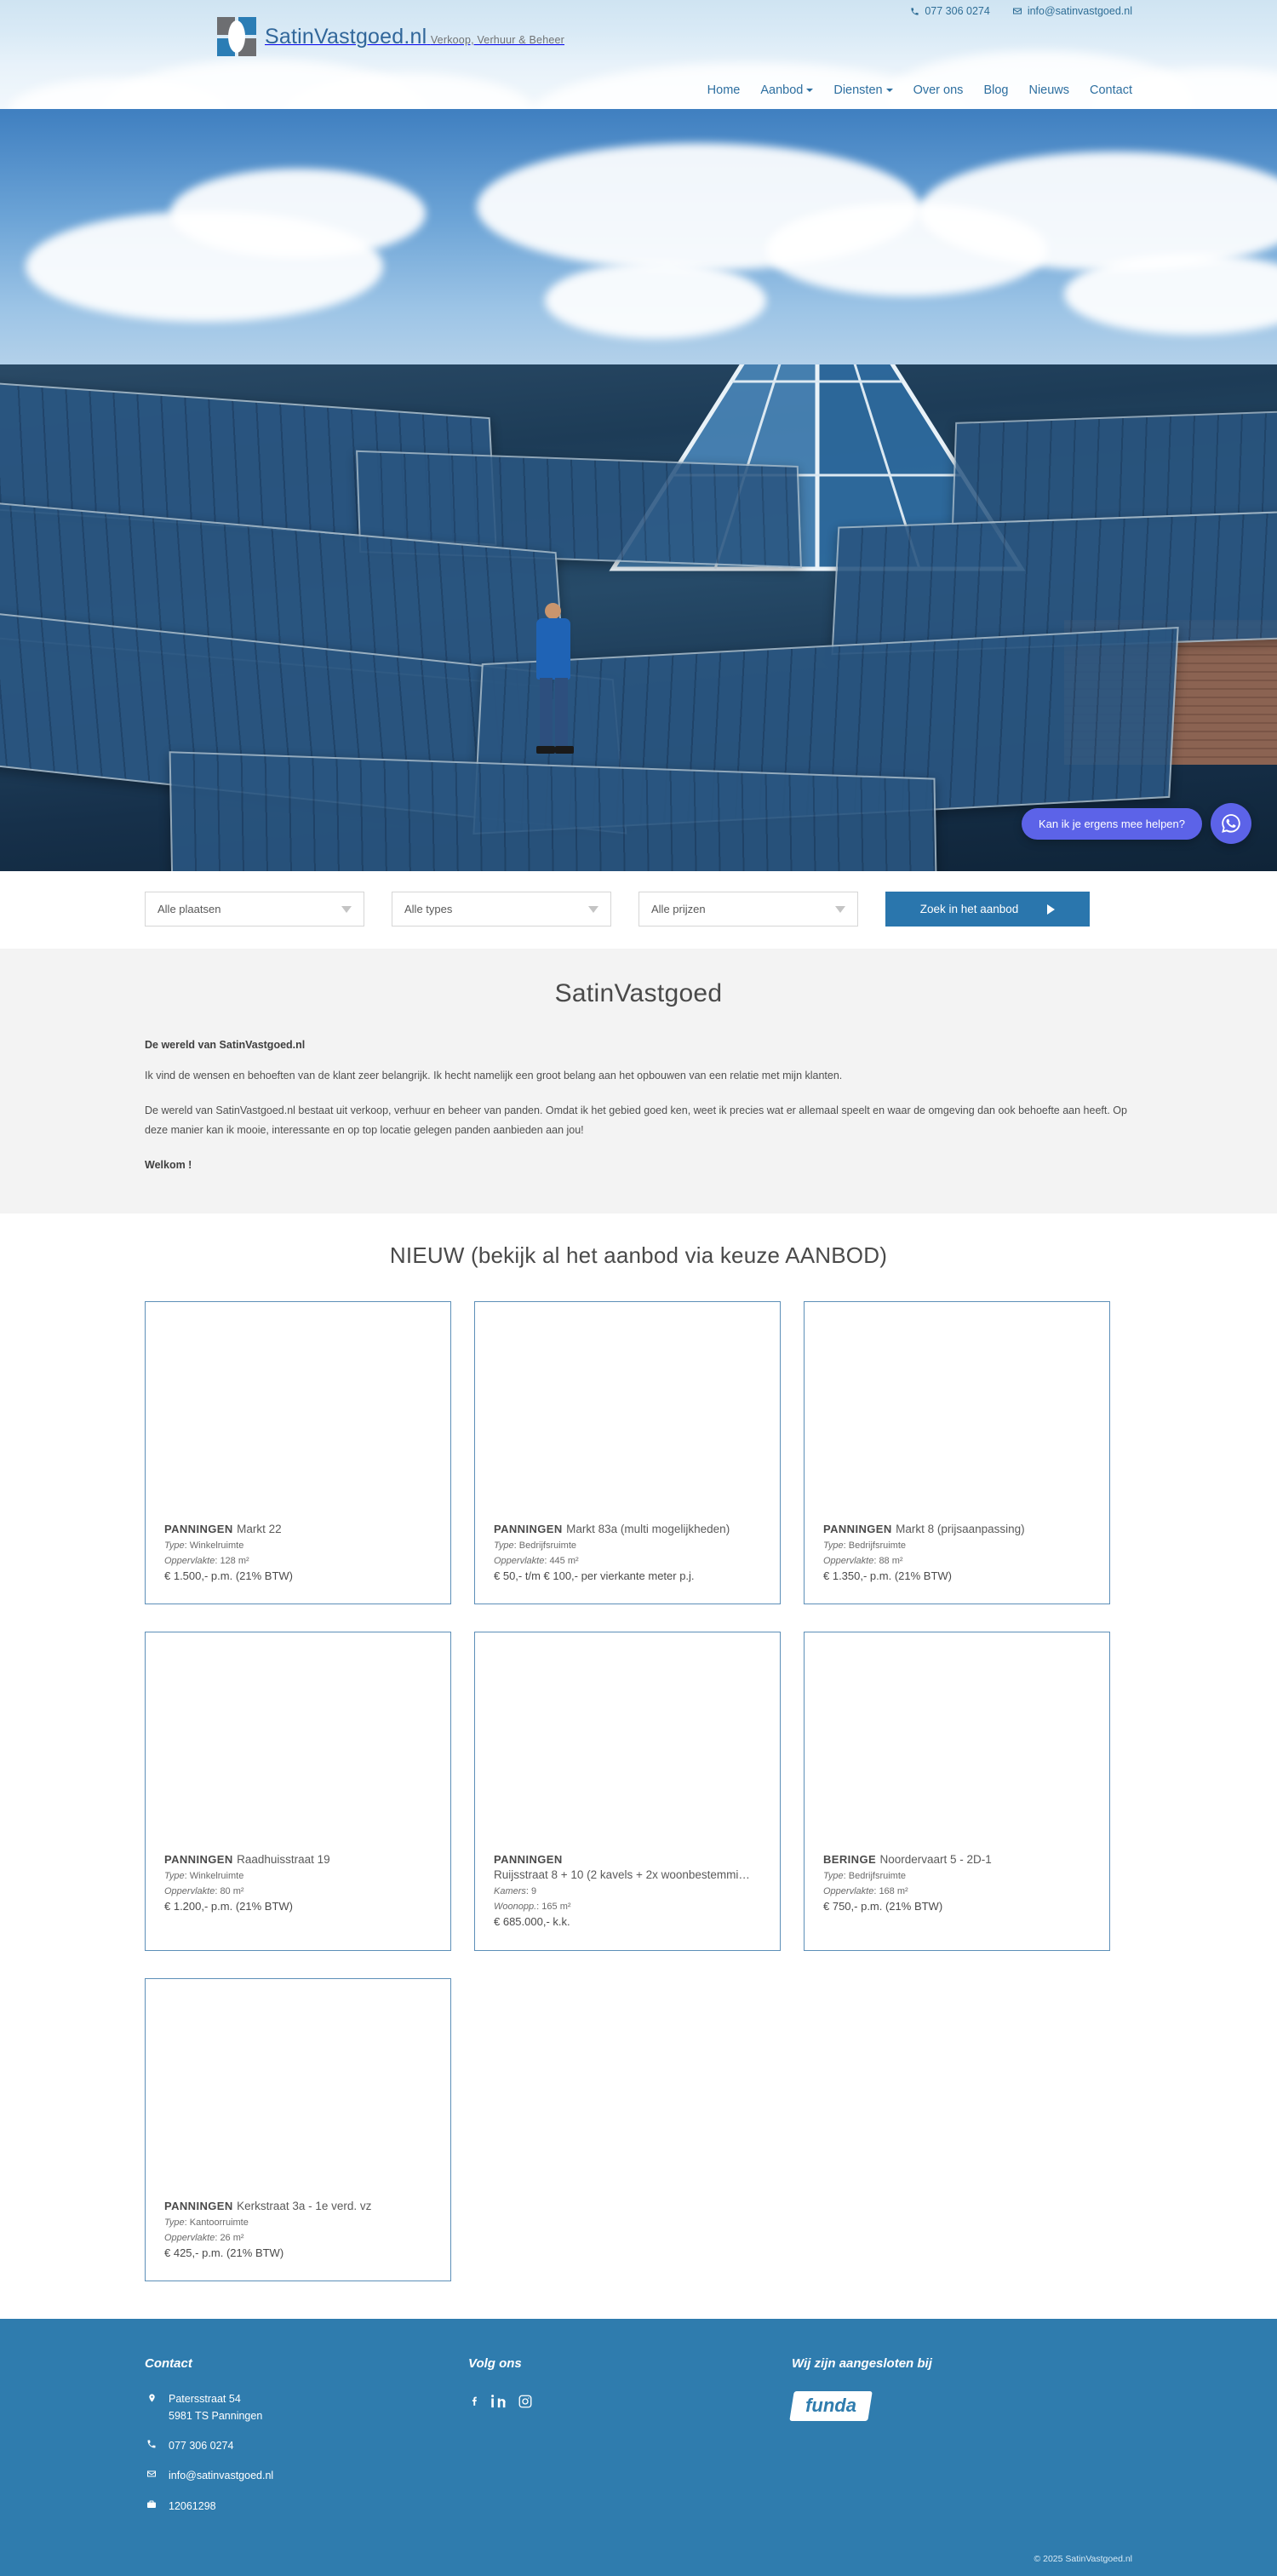 This screenshot has height=2576, width=1277. I want to click on listing-meta-value: 168 m², so click(893, 1891).